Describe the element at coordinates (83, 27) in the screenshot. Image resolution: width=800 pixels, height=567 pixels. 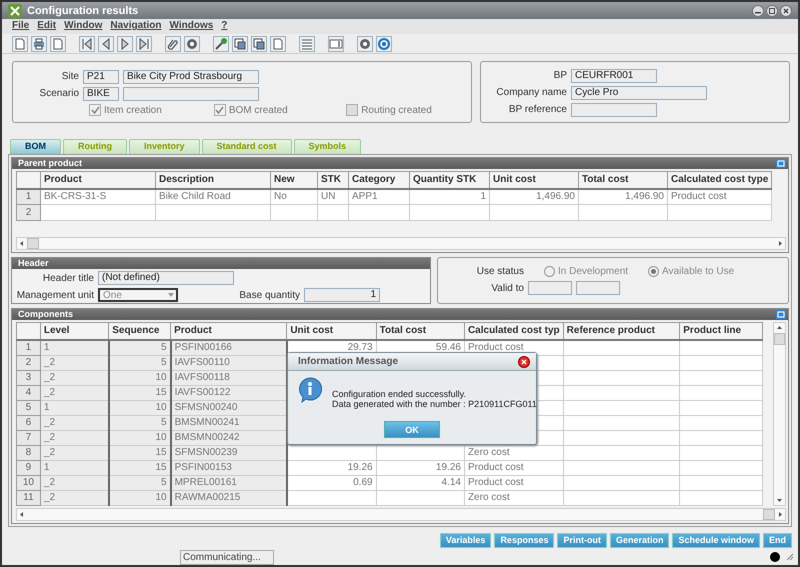
I see `menu-item: Window` at that location.